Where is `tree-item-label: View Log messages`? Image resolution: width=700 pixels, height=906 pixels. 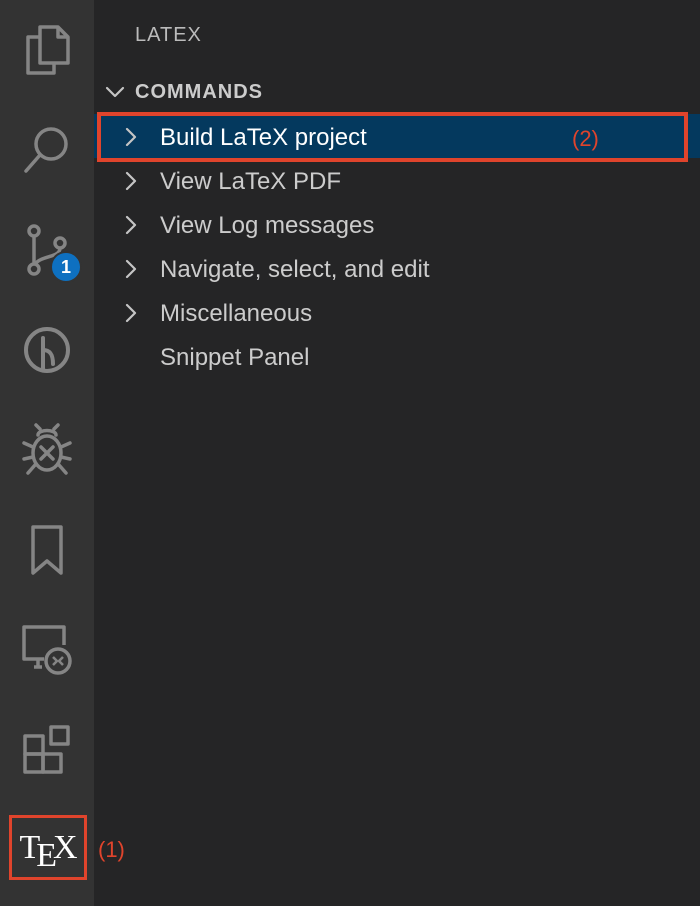
tree-item-label: View Log messages is located at coordinates (267, 225).